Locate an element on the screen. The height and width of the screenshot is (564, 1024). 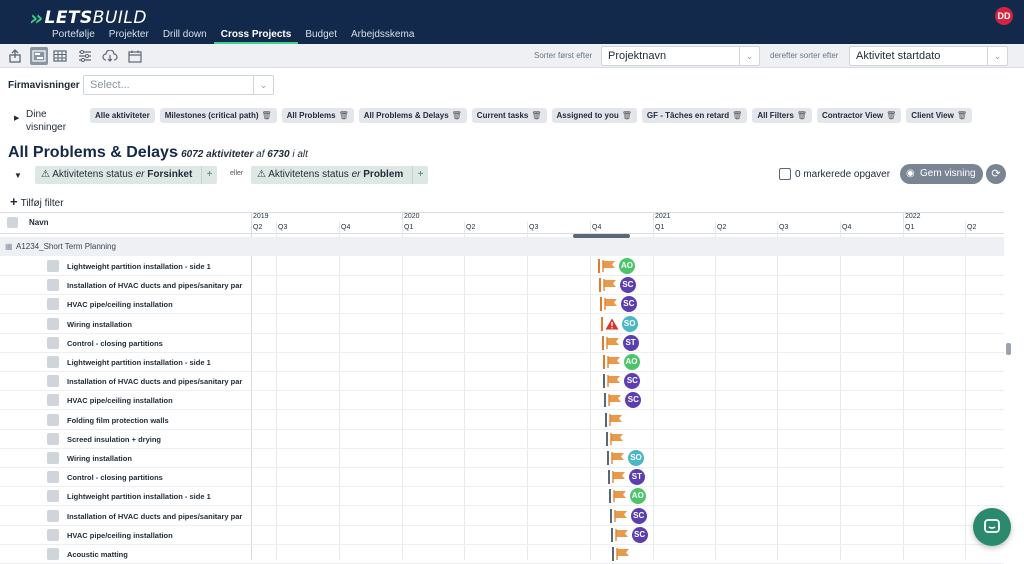
saved-view-chip: Milestones (critical path) 🗑 is located at coordinates (218, 115).